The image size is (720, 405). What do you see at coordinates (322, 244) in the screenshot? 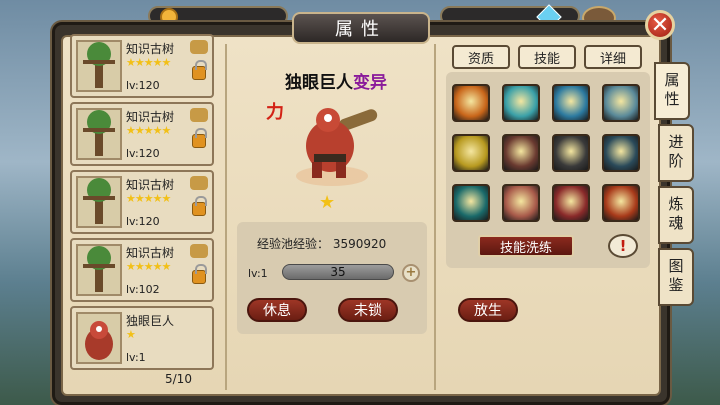
I see `exp-pool-label: 经验池经验： 3590920` at bounding box center [322, 244].